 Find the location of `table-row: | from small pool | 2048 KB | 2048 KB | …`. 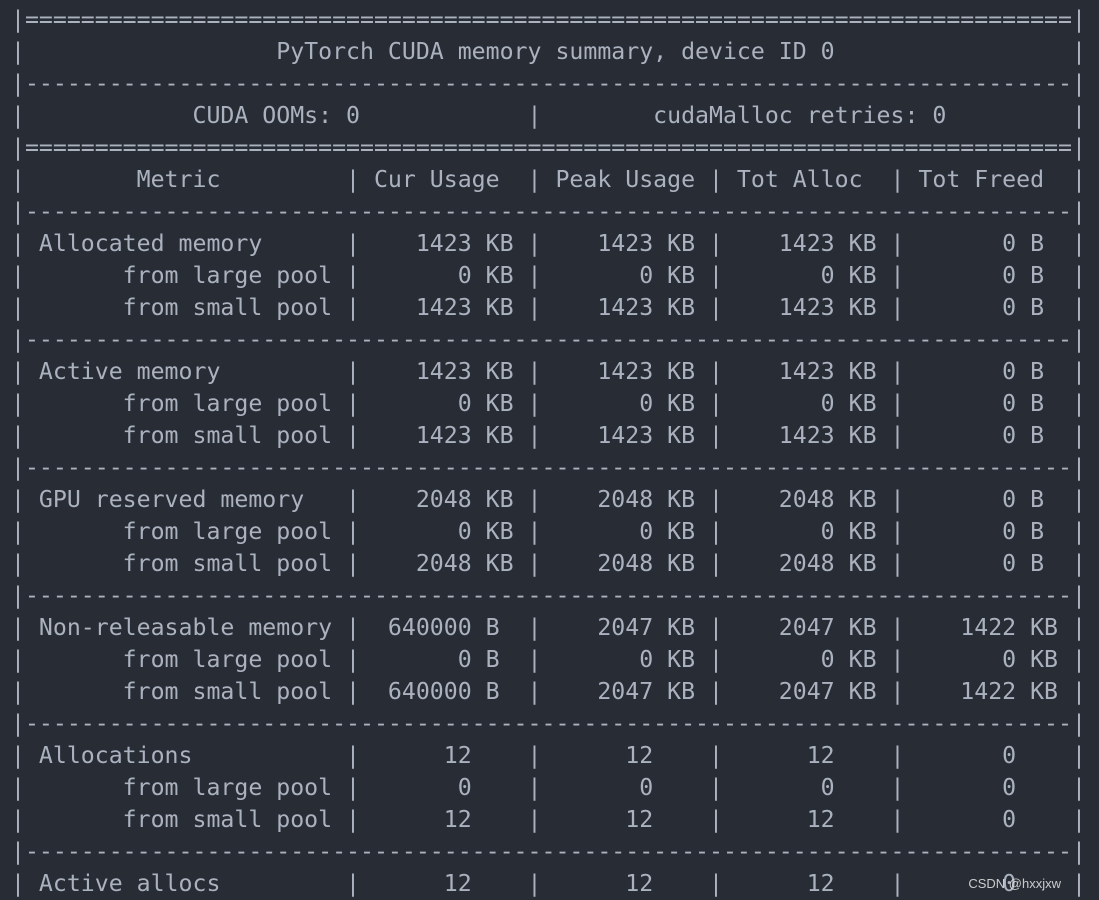

table-row: | from small pool | 2048 KB | 2048 KB | … is located at coordinates (548, 563).